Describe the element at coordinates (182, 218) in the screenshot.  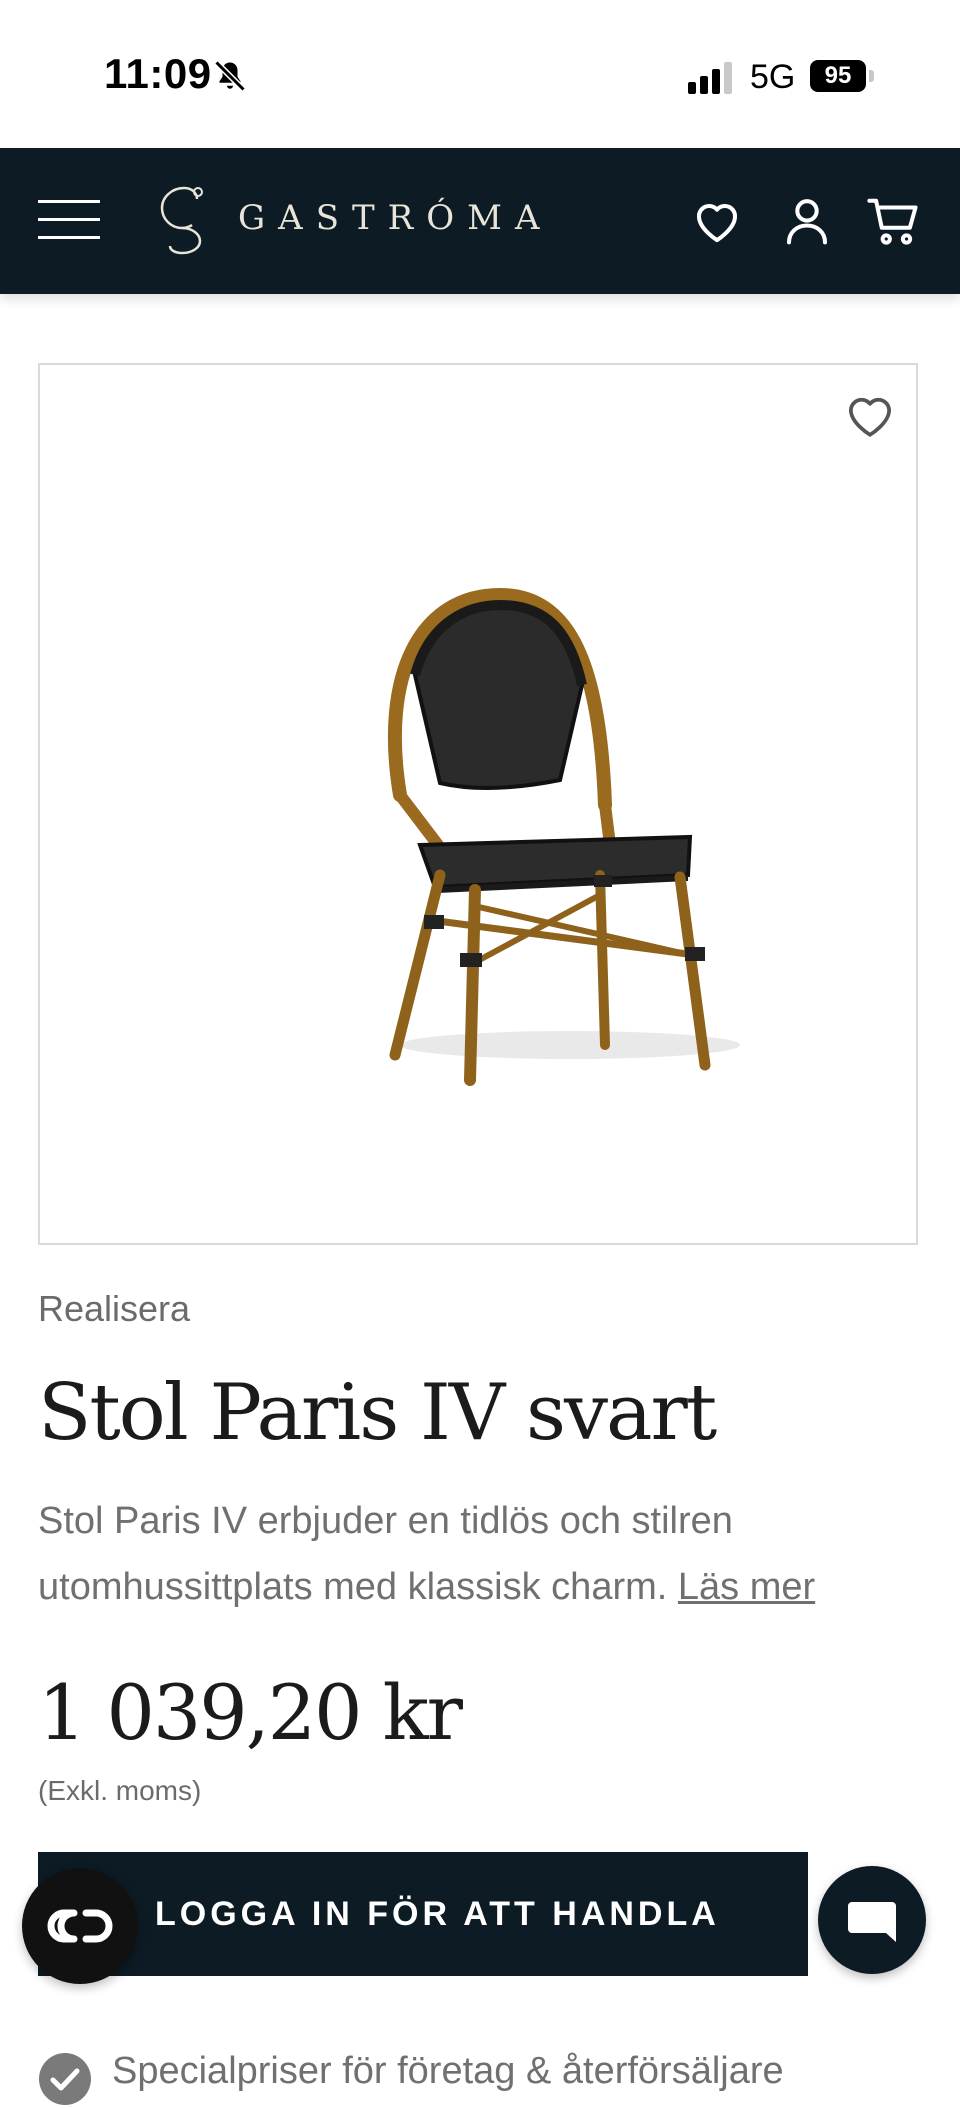
I see `logo-mark` at that location.